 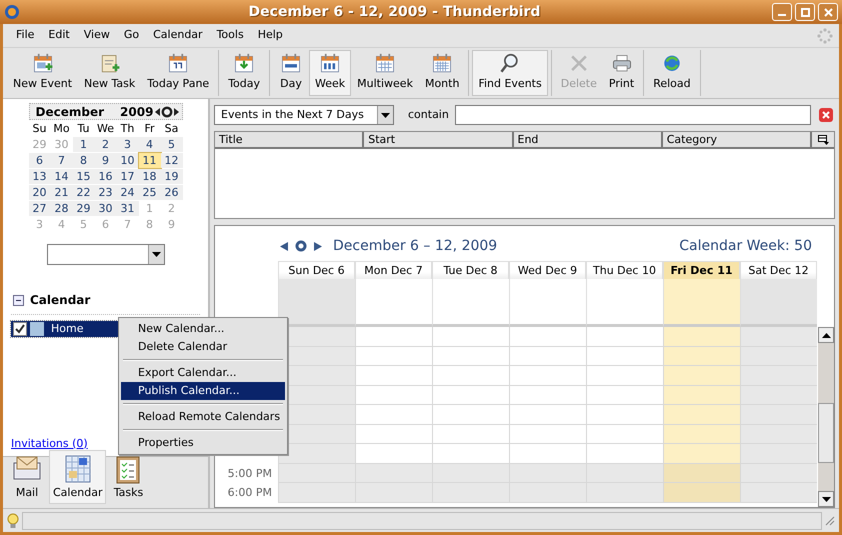 I want to click on toolbar-button: Reload, so click(x=672, y=73).